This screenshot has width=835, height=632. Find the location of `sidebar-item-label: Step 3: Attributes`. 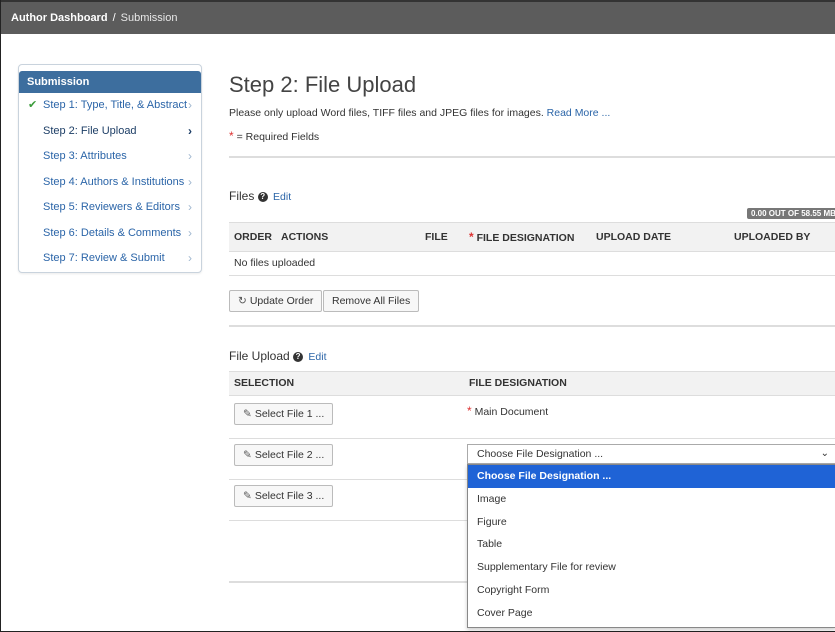

sidebar-item-label: Step 3: Attributes is located at coordinates (85, 156).